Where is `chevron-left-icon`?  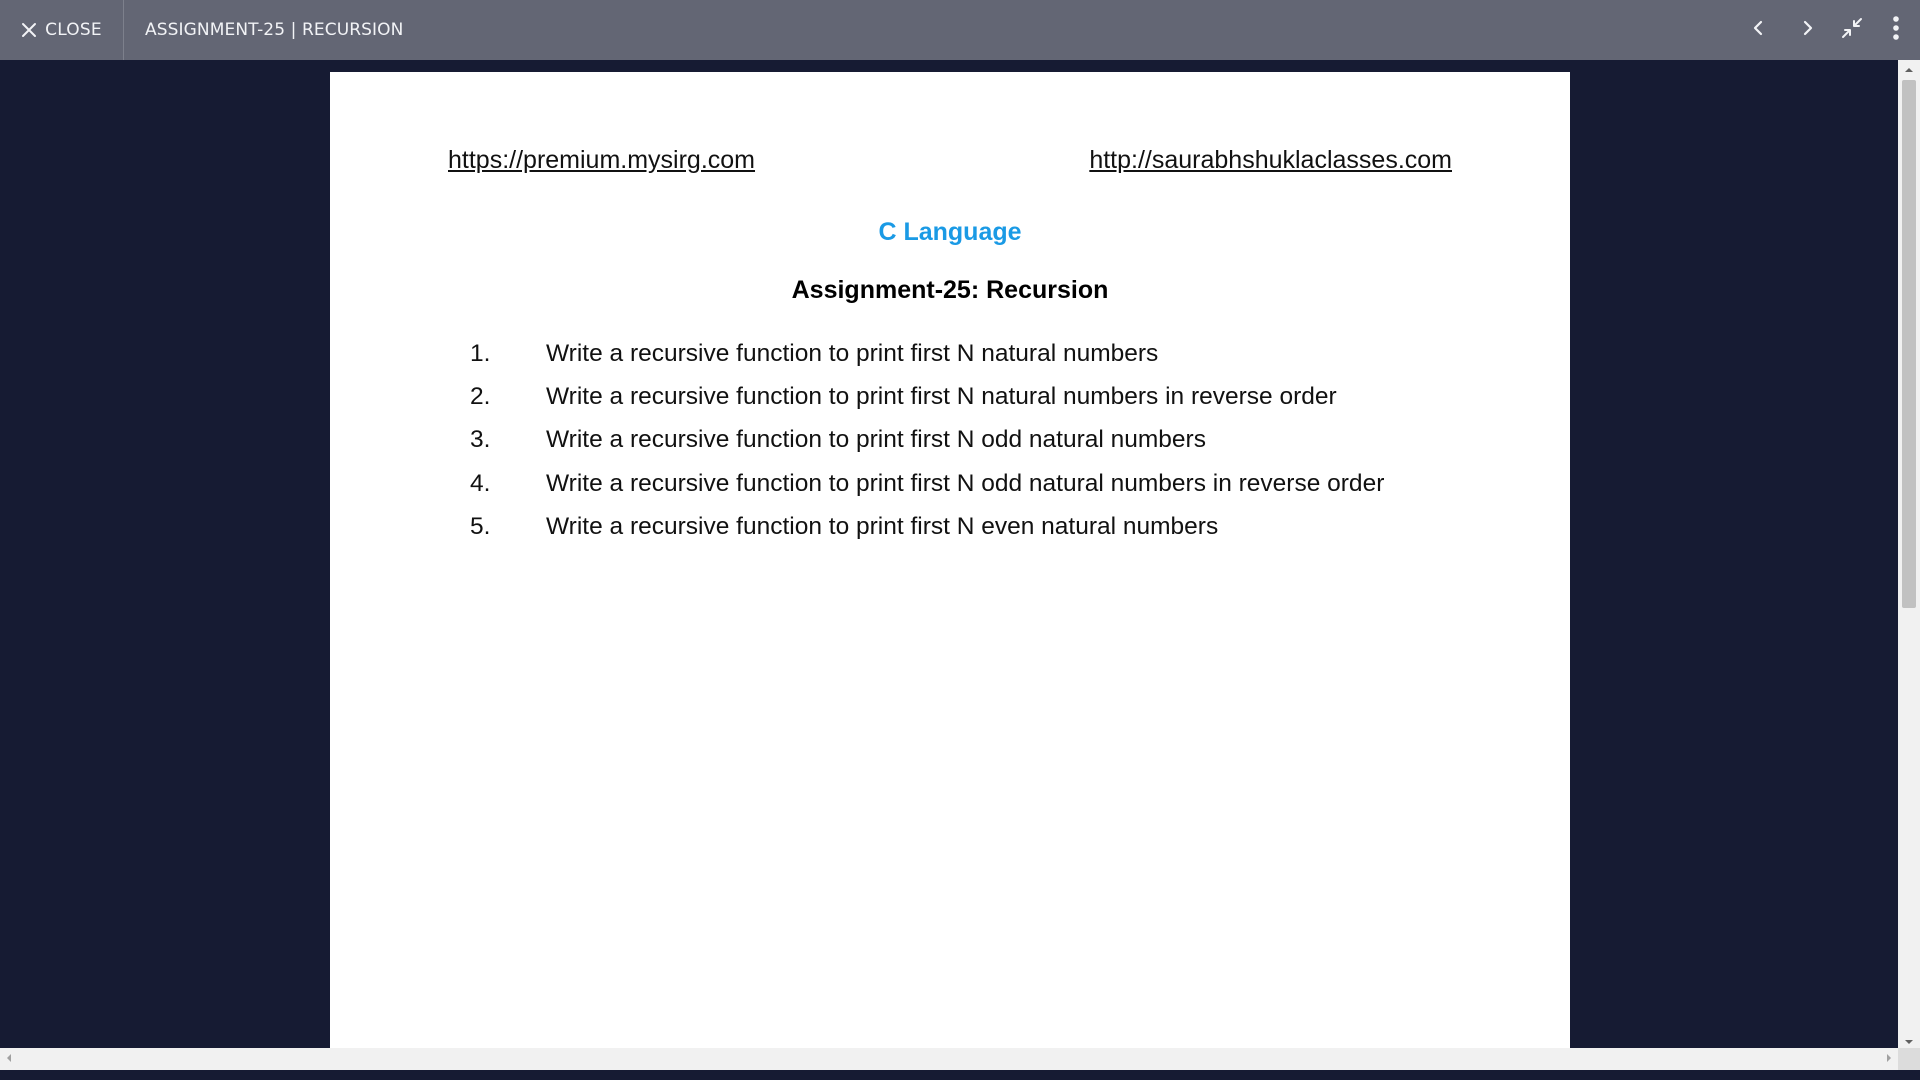 chevron-left-icon is located at coordinates (1758, 30).